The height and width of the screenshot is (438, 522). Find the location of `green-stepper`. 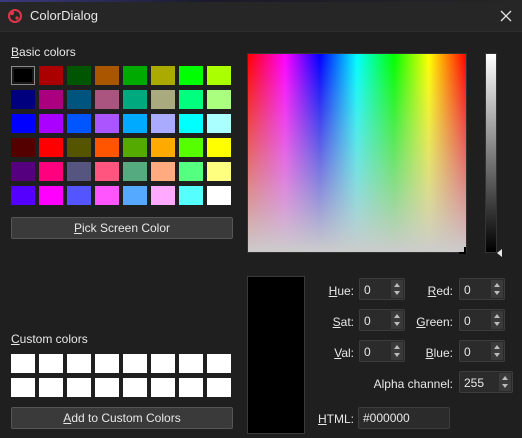

green-stepper is located at coordinates (497, 320).